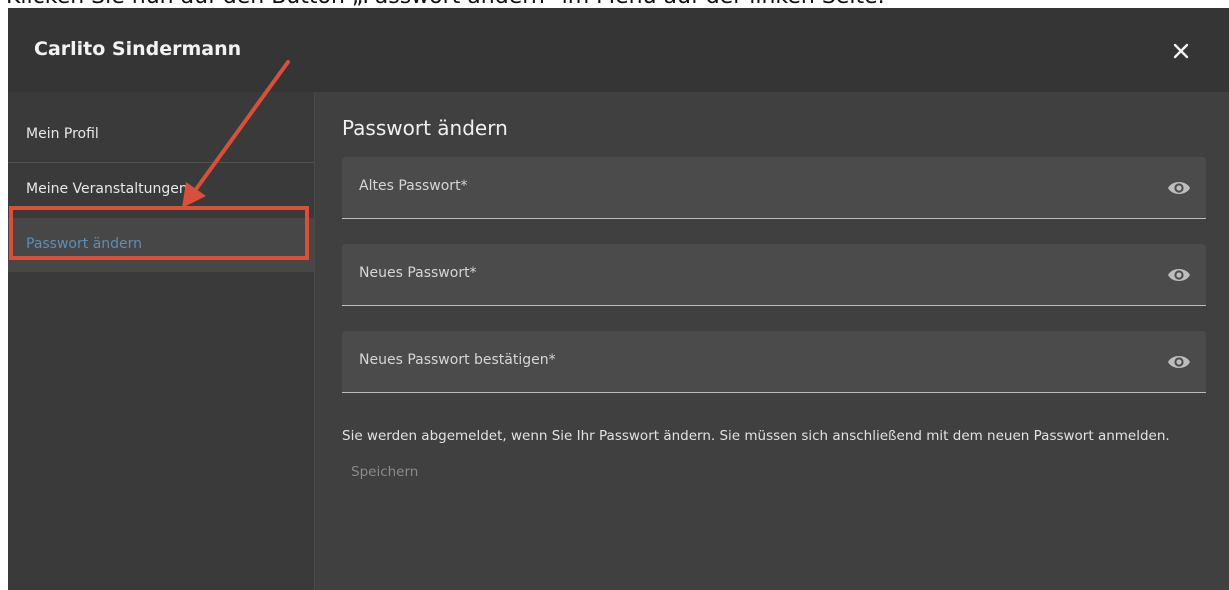 The width and height of the screenshot is (1229, 590). I want to click on confirm-password-field: Neues Passwort bestätigen*, so click(774, 362).